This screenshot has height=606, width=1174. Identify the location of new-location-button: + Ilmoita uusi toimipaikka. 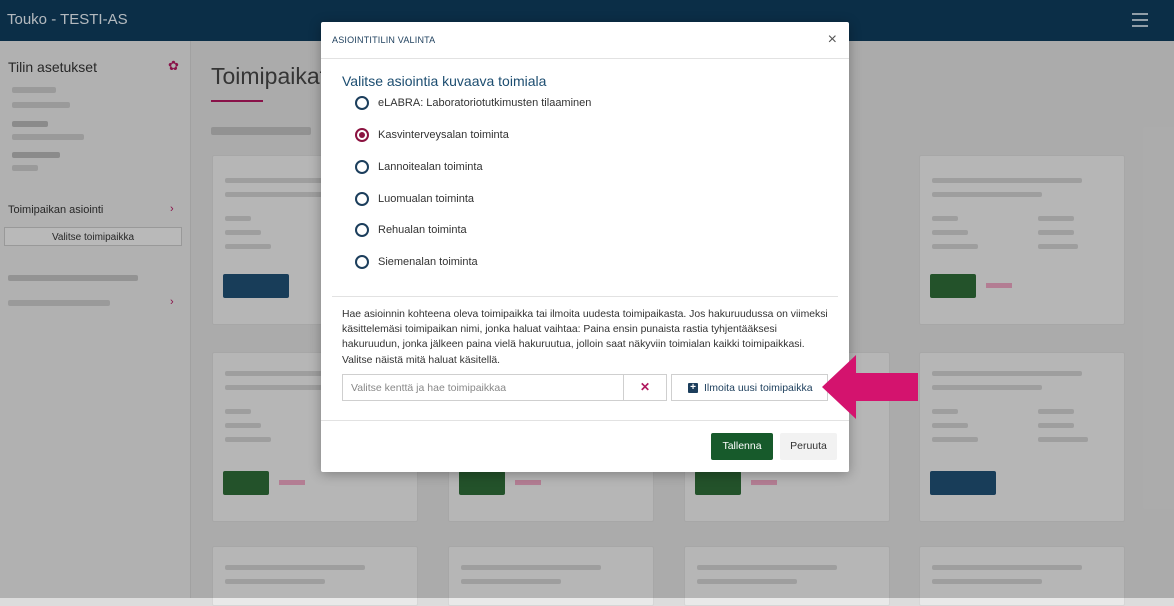
(749, 387).